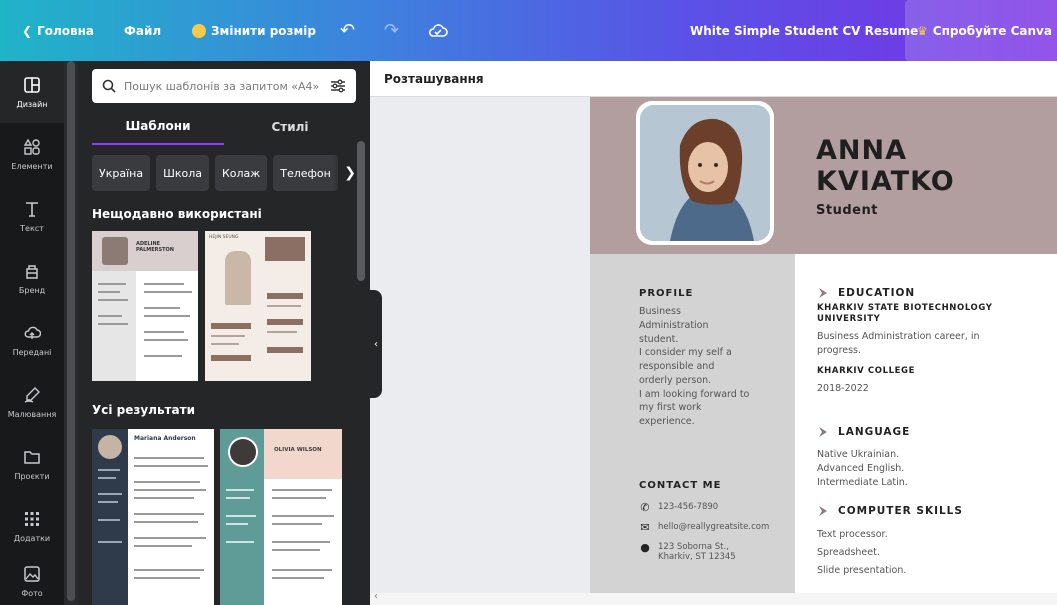  I want to click on template-thumb-recent-1: ADELINE PALMERSTON, so click(145, 306).